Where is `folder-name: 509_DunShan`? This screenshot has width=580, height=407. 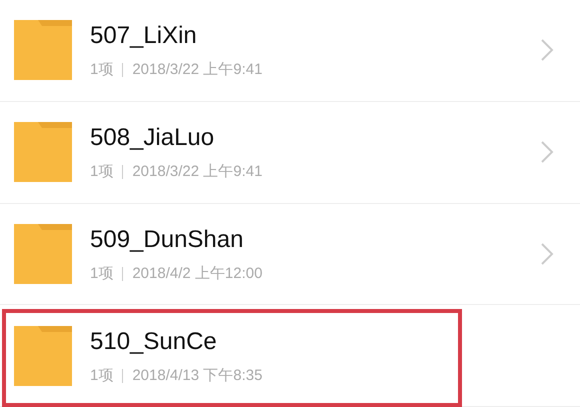
folder-name: 509_DunShan is located at coordinates (167, 239).